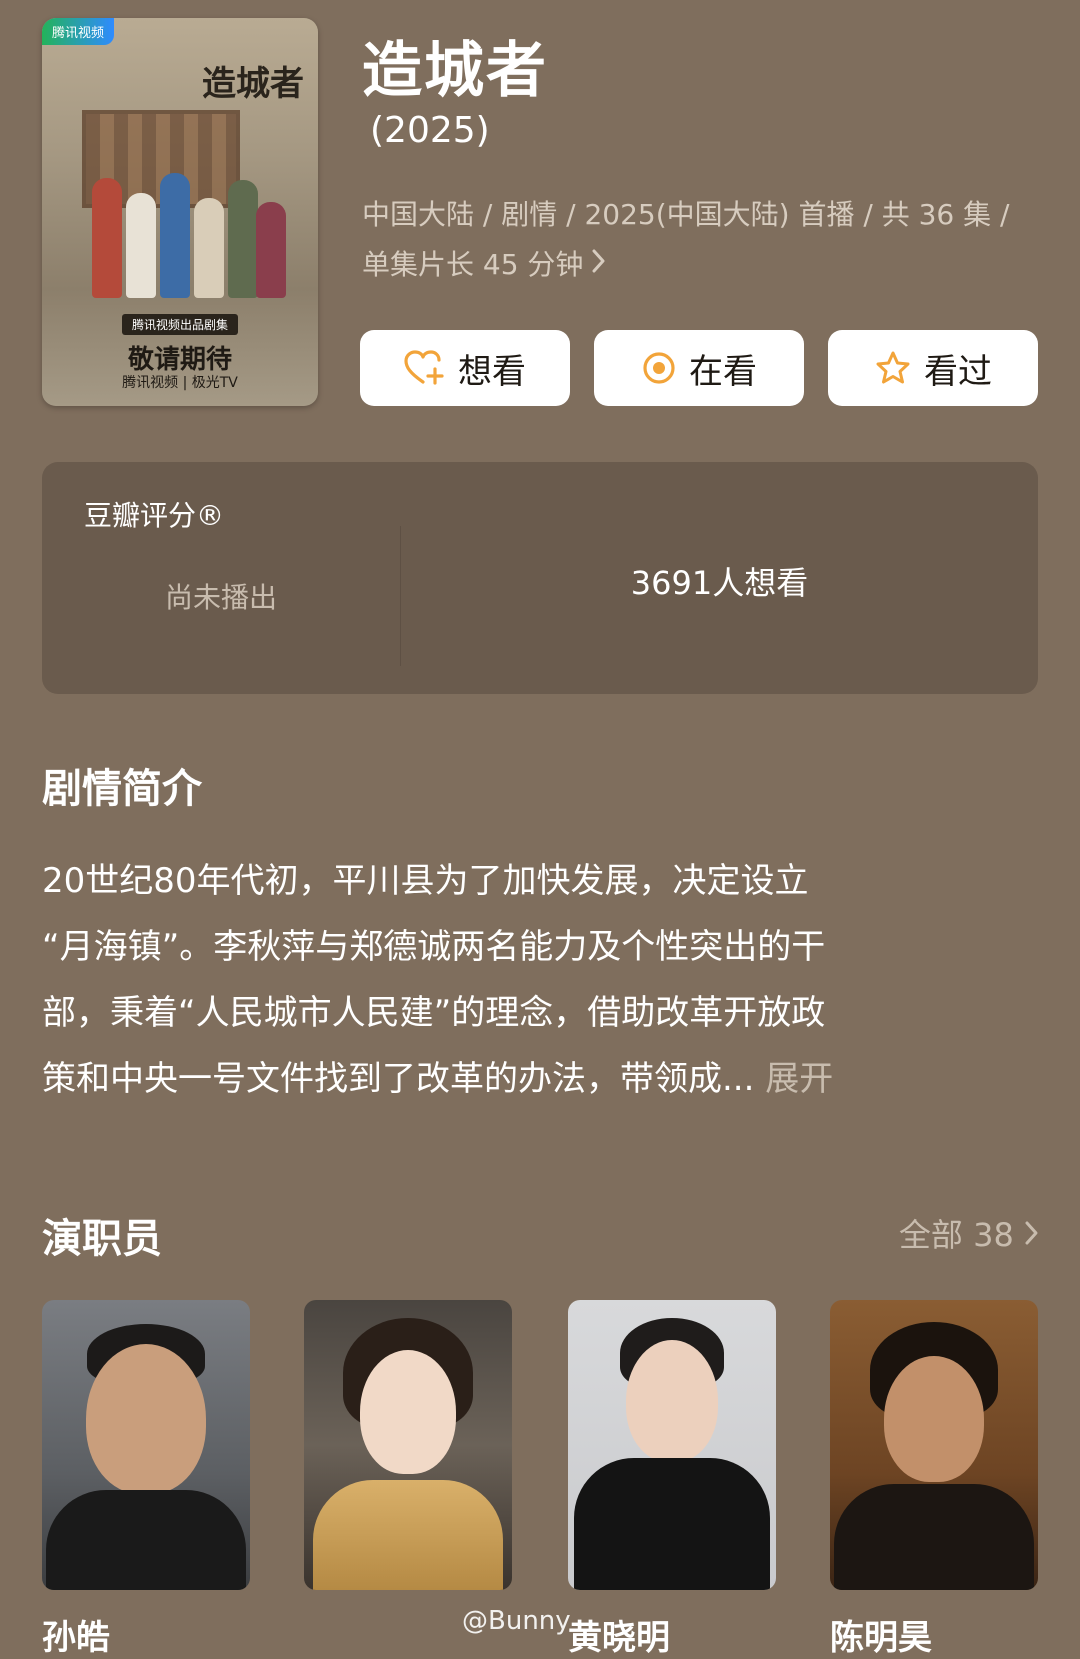 Image resolution: width=1080 pixels, height=1659 pixels. I want to click on cast-member-card, so click(408, 1445).